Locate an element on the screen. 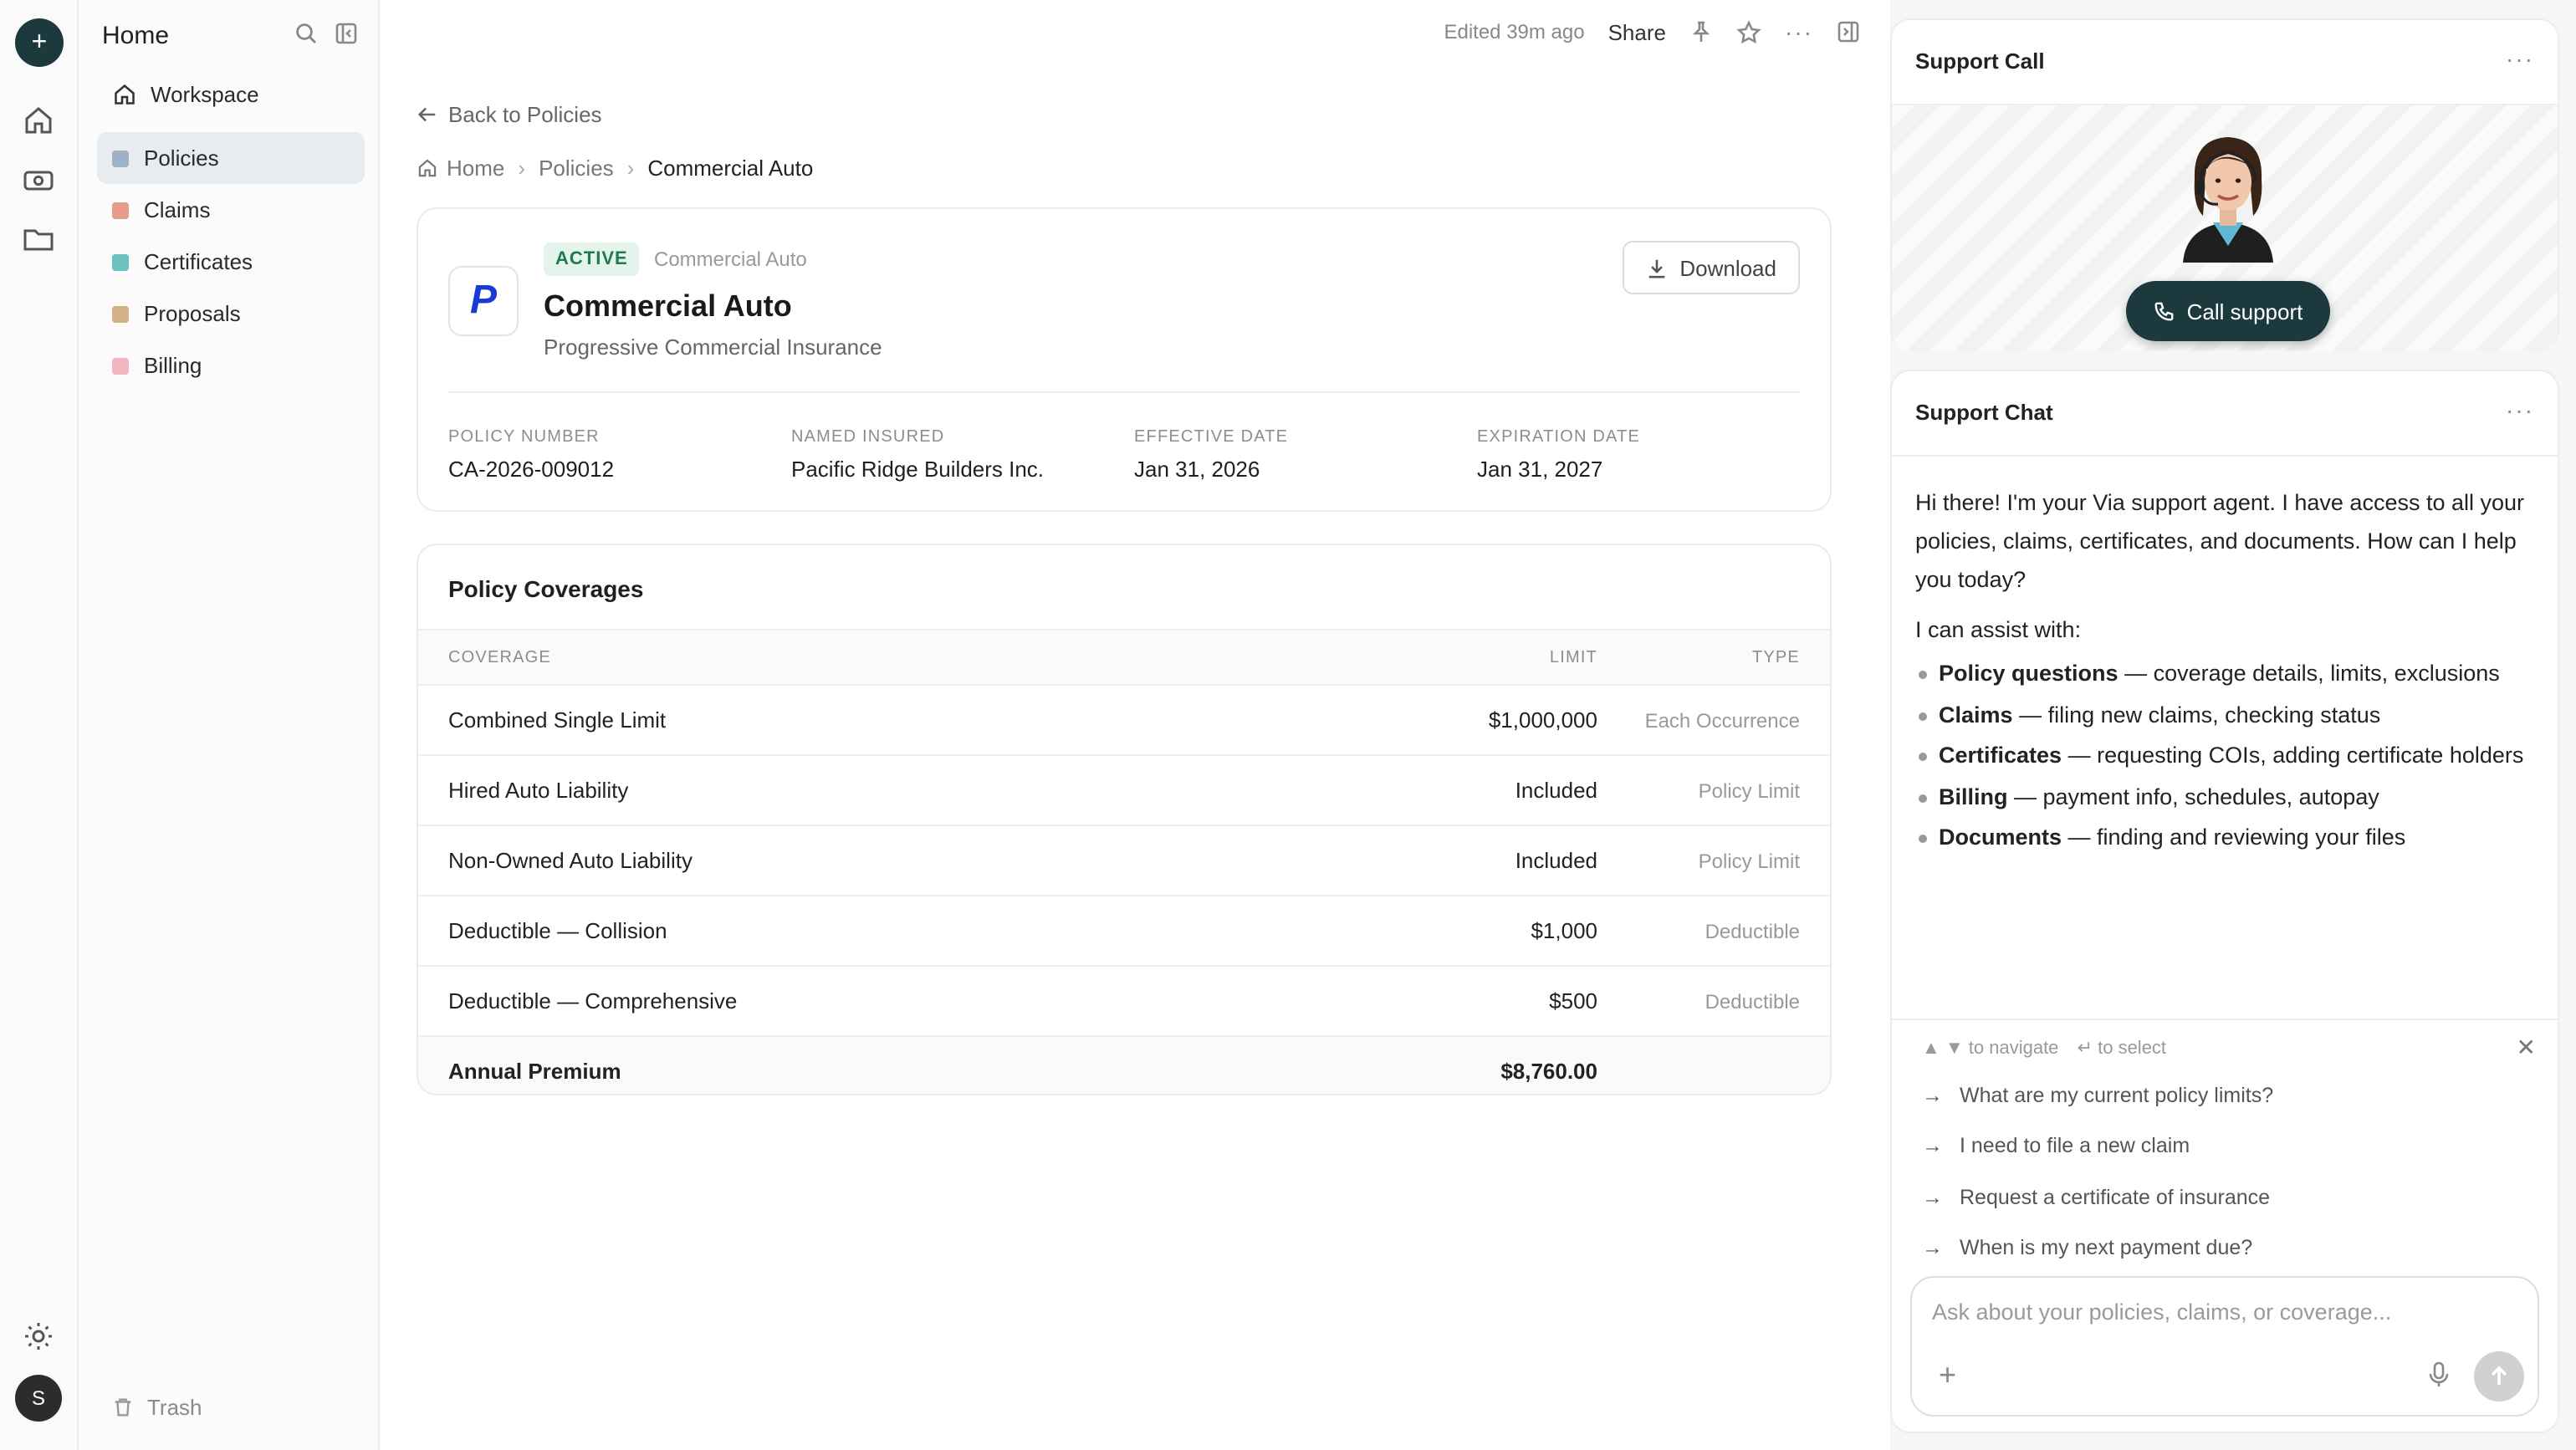  coverage-limit: $500 is located at coordinates (1573, 1000).